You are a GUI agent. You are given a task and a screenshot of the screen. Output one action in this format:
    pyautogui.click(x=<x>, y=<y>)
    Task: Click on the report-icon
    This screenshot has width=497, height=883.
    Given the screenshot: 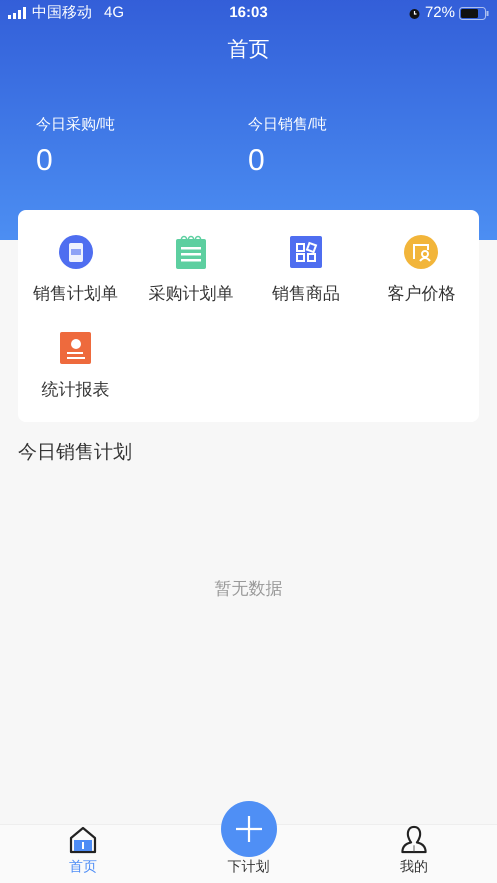 What is the action you would take?
    pyautogui.click(x=76, y=348)
    